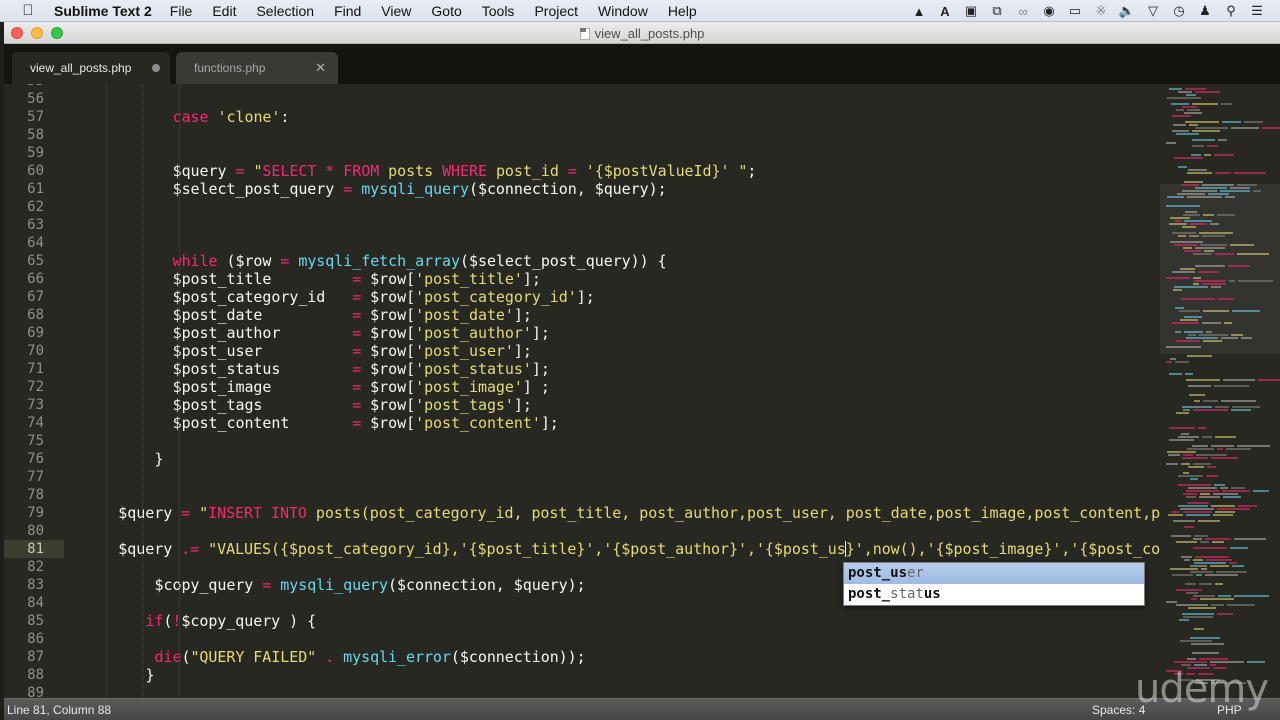 The width and height of the screenshot is (1280, 720). I want to click on line-number: 74, so click(35, 423).